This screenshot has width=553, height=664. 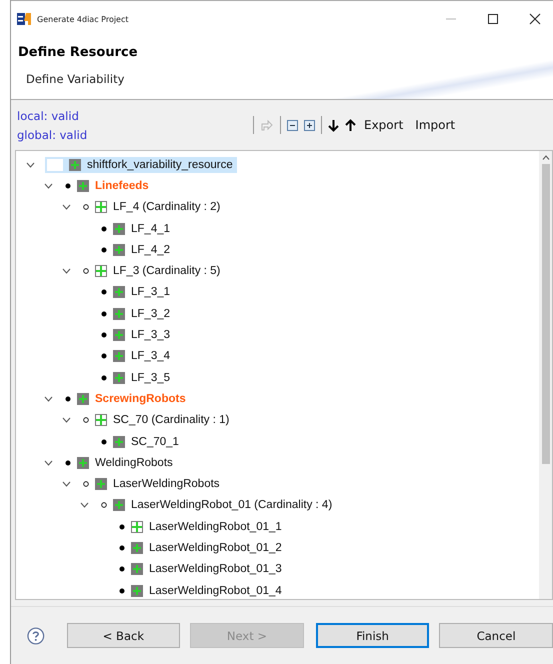 What do you see at coordinates (55, 164) in the screenshot?
I see `checkbox` at bounding box center [55, 164].